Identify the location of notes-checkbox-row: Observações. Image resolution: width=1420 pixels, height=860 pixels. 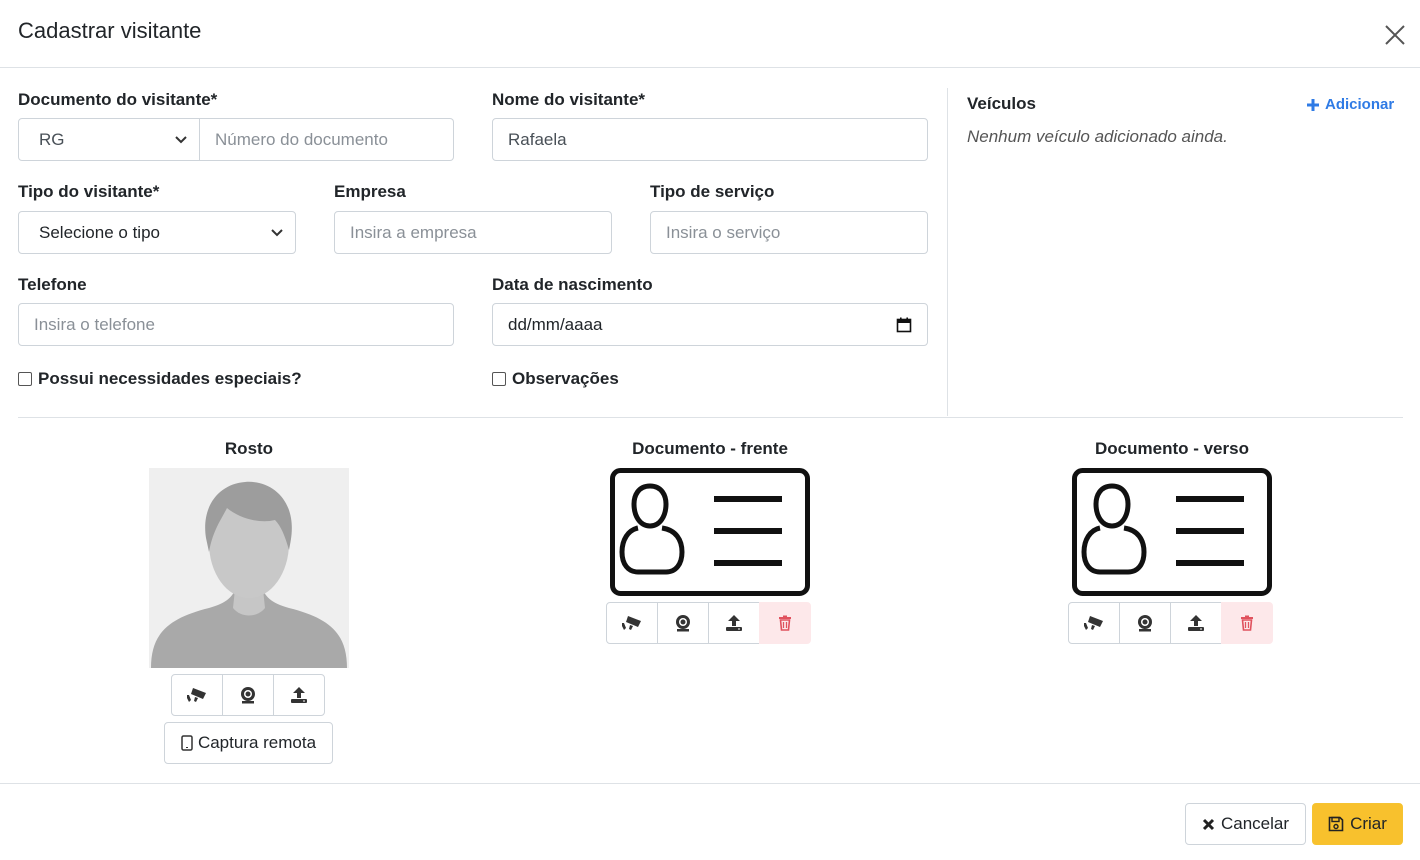
(555, 379).